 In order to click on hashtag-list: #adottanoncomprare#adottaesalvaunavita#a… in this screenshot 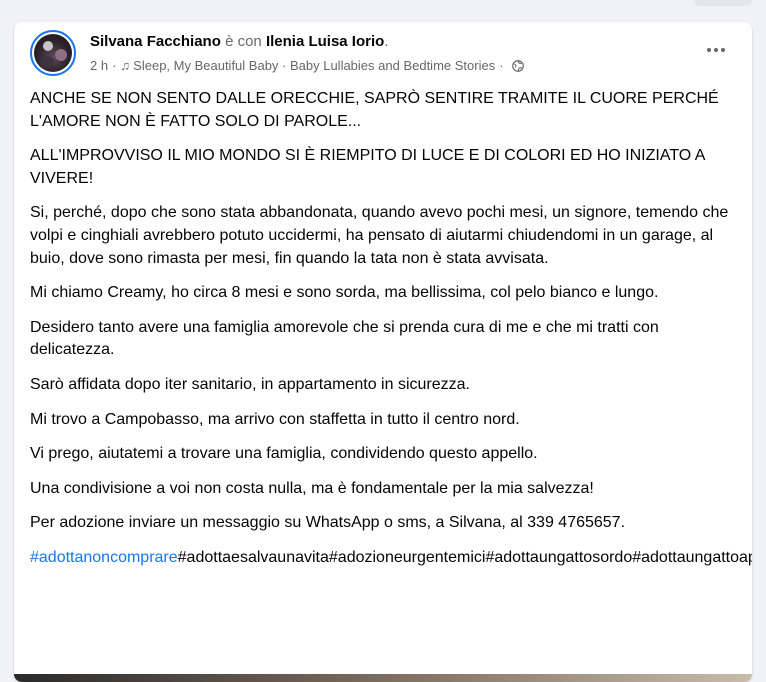, I will do `click(391, 558)`.